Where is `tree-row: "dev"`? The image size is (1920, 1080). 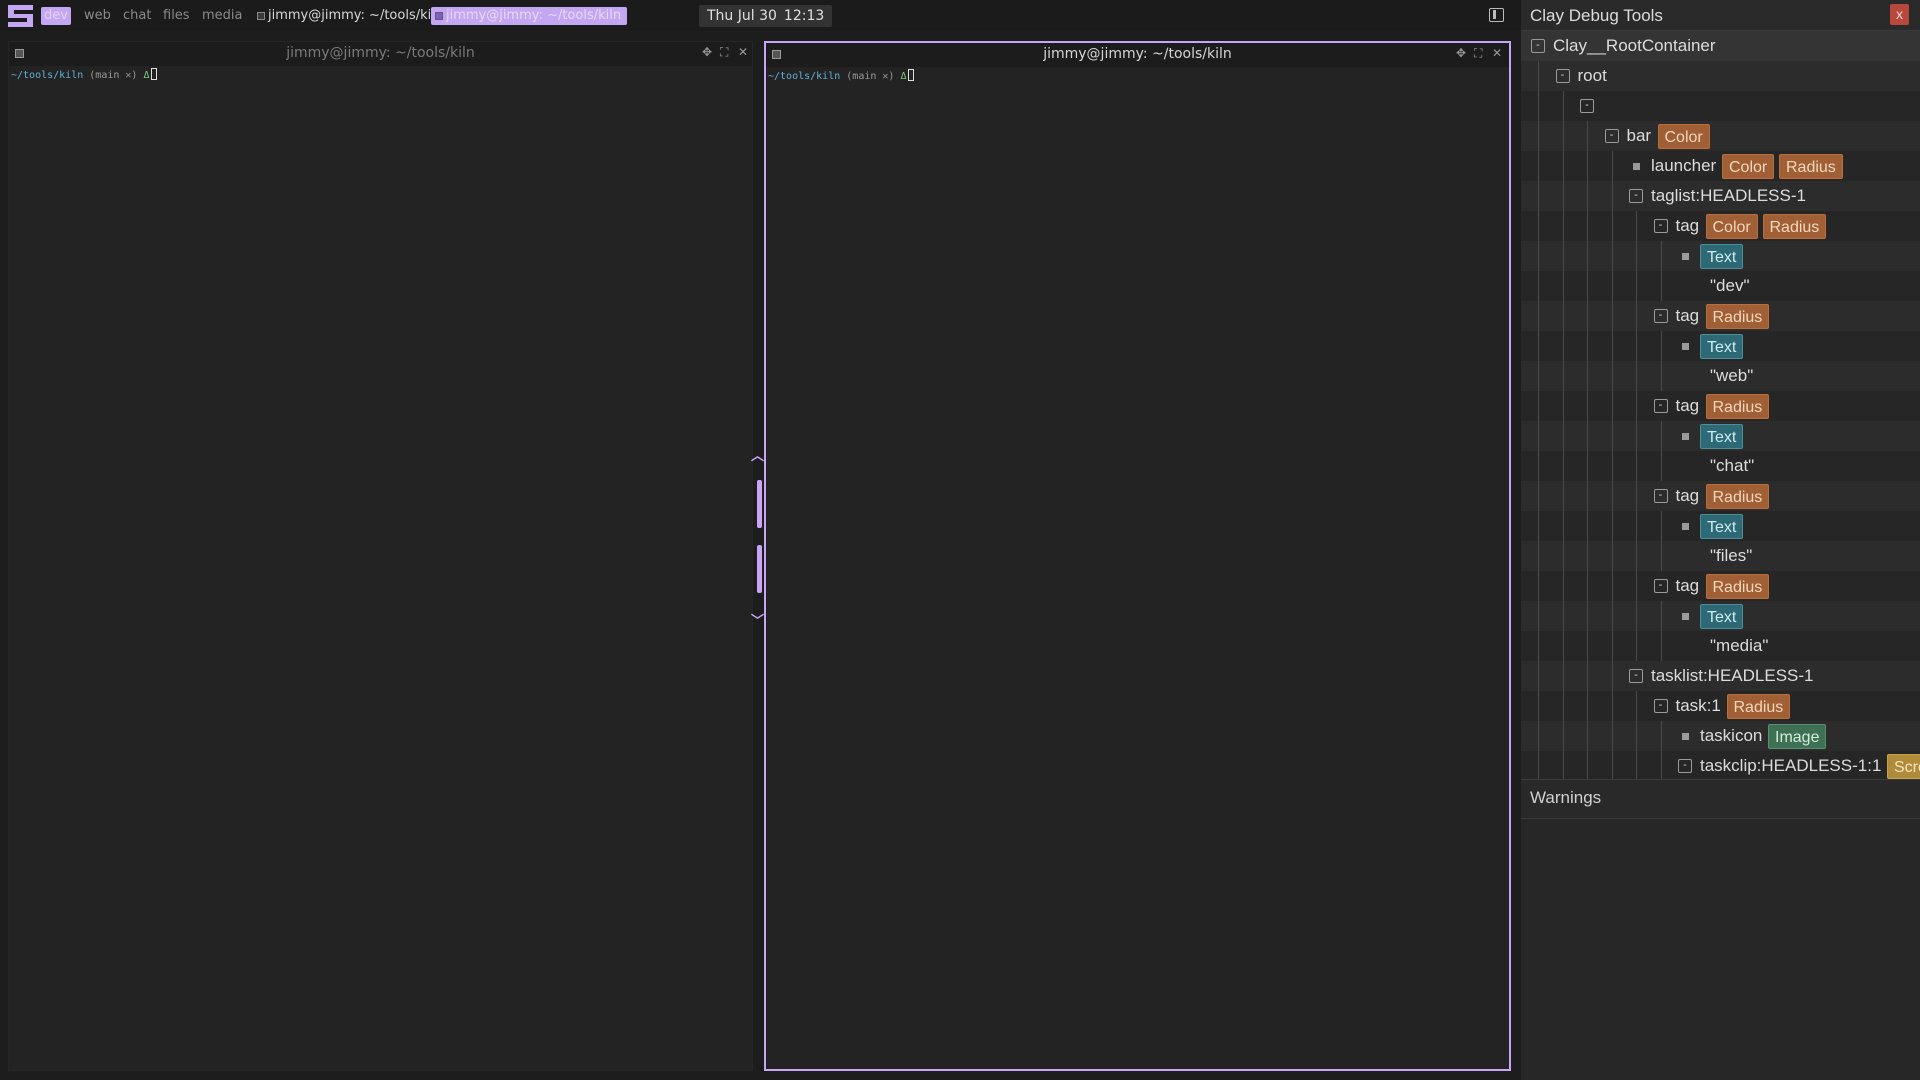 tree-row: "dev" is located at coordinates (1720, 286).